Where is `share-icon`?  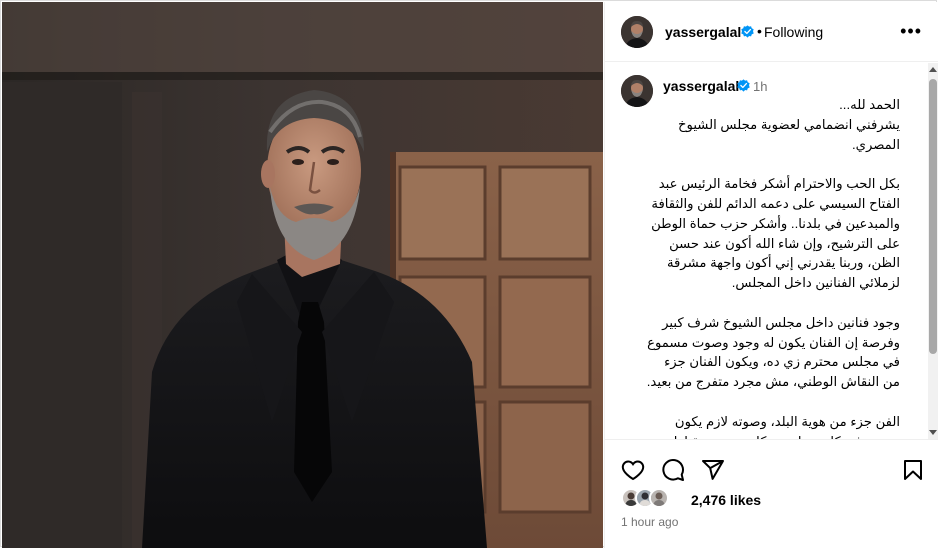 share-icon is located at coordinates (713, 470).